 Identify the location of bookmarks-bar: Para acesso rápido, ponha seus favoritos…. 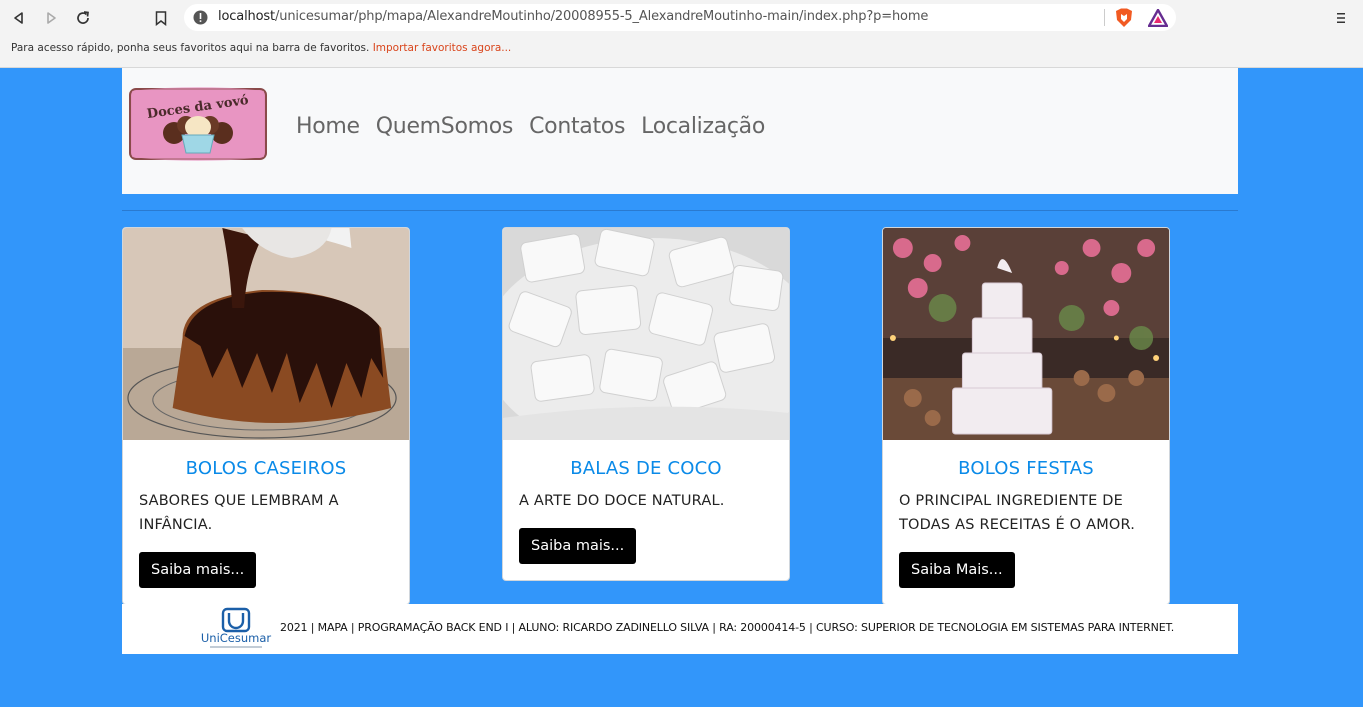
(681, 52).